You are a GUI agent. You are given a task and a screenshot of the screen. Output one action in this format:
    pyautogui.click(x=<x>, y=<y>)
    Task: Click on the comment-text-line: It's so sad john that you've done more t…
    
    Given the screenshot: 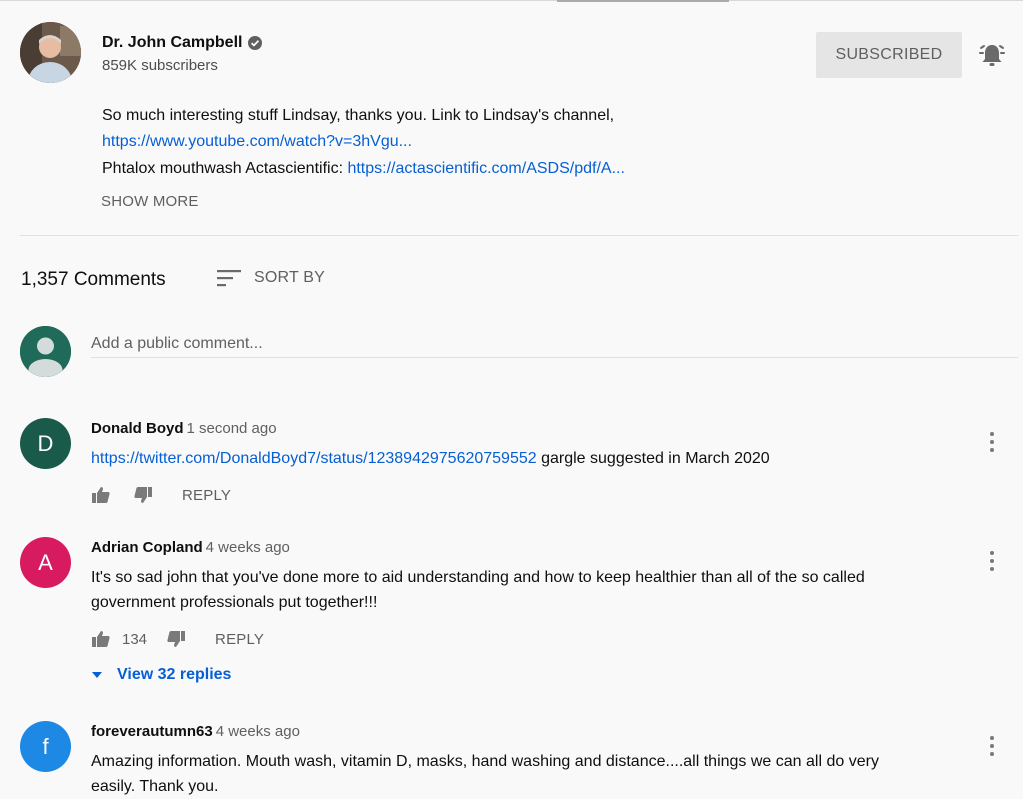 What is the action you would take?
    pyautogui.click(x=478, y=577)
    